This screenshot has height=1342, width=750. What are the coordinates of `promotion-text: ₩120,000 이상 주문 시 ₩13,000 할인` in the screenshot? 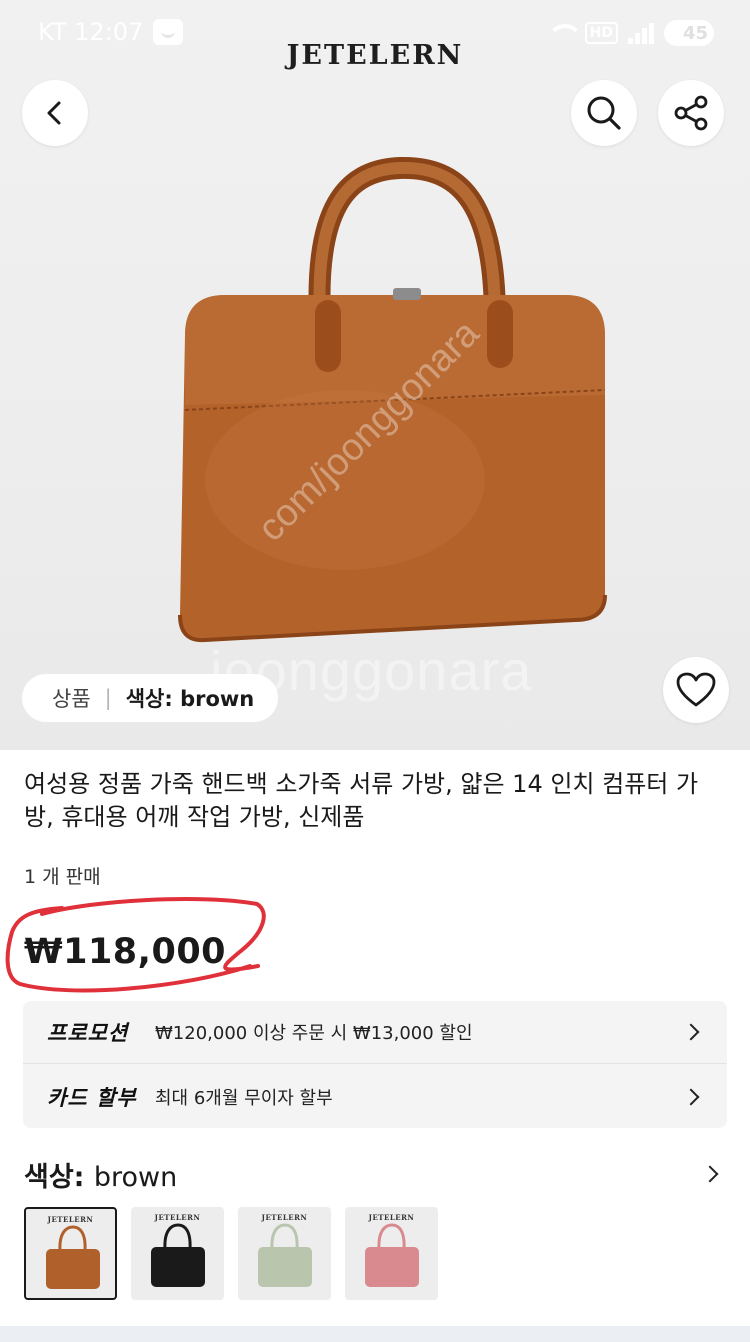 It's located at (314, 1033).